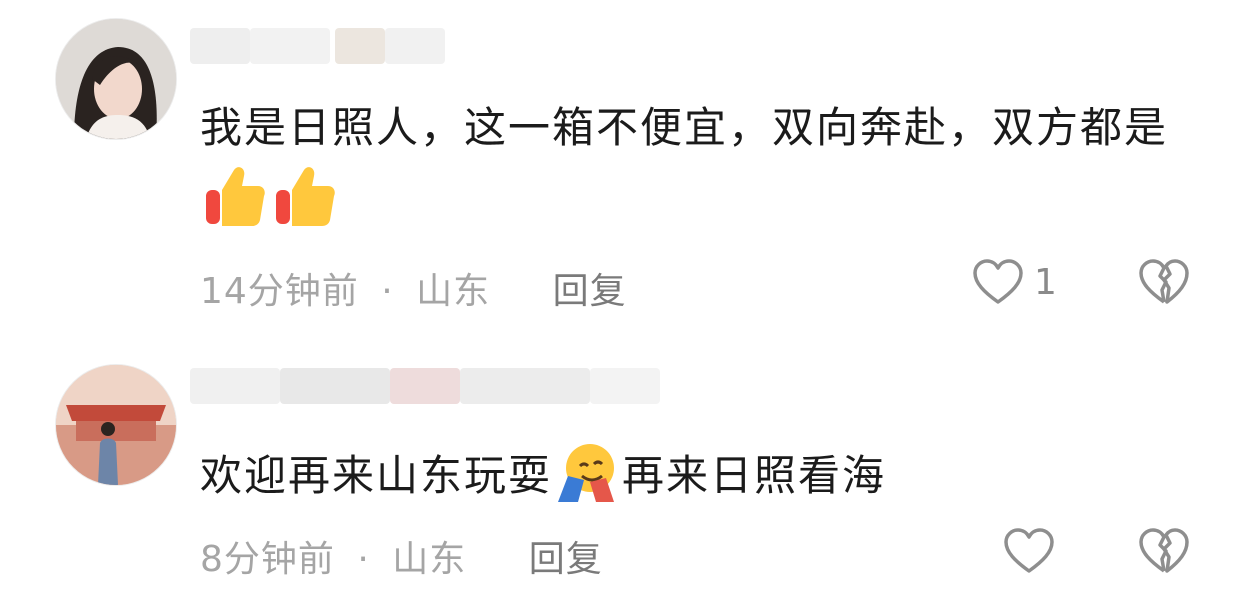 This screenshot has width=1256, height=606. Describe the element at coordinates (1045, 282) in the screenshot. I see `like-count: 1` at that location.